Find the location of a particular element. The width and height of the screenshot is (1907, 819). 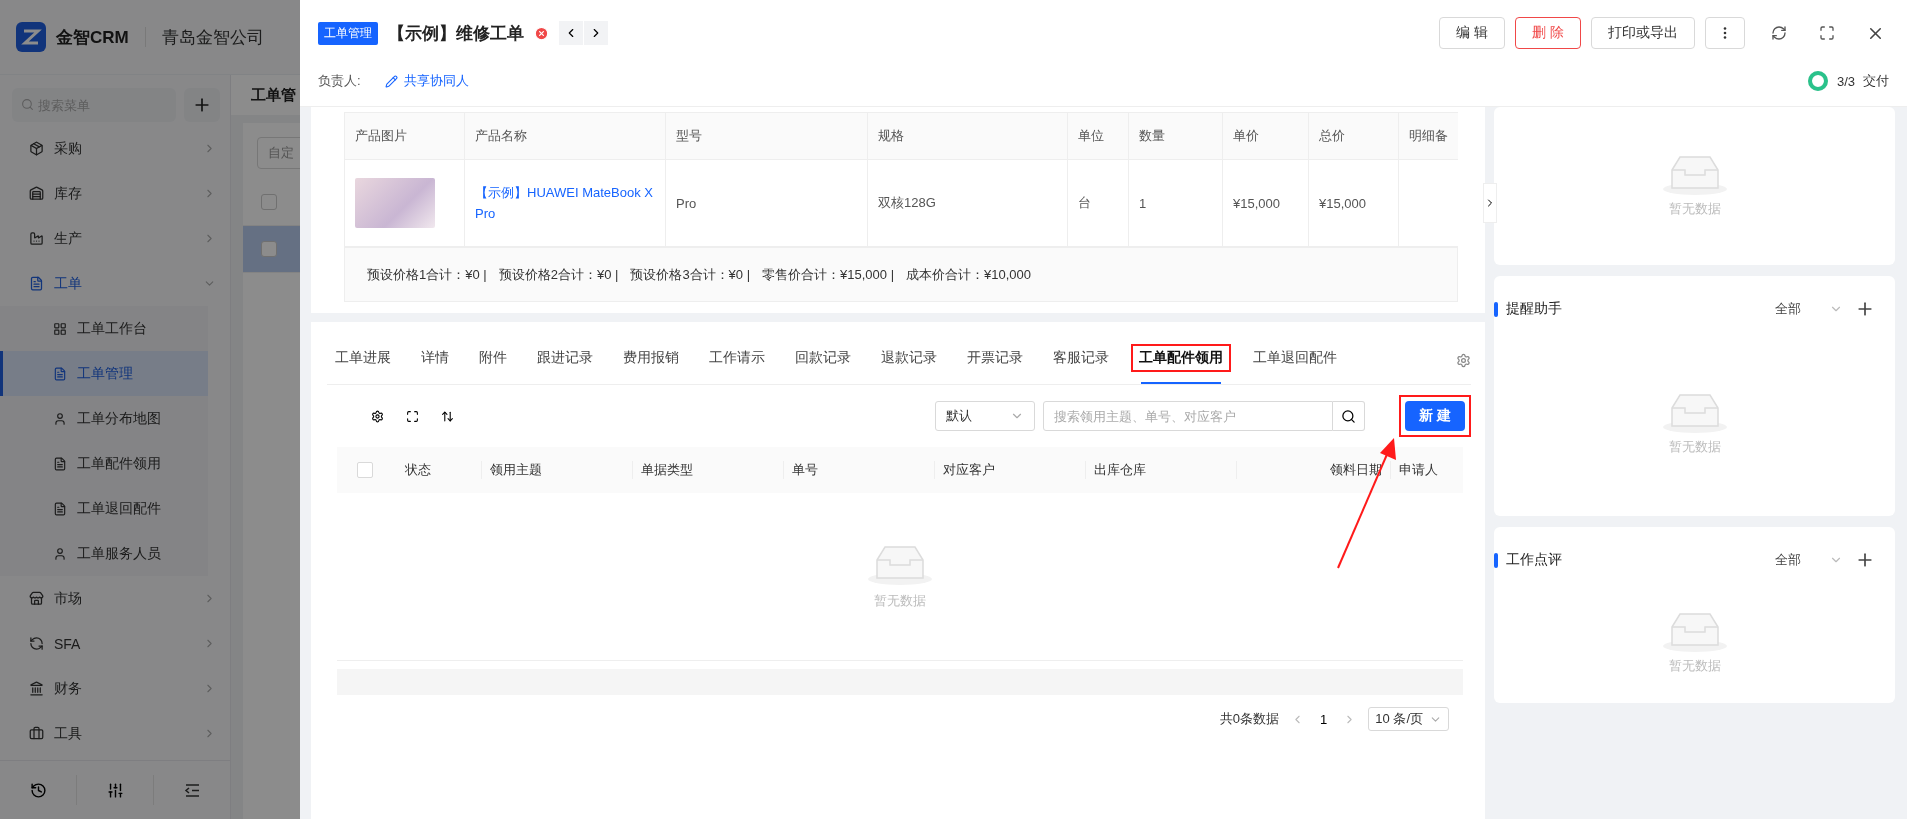

tab: 工单配件领用 is located at coordinates (1181, 358).